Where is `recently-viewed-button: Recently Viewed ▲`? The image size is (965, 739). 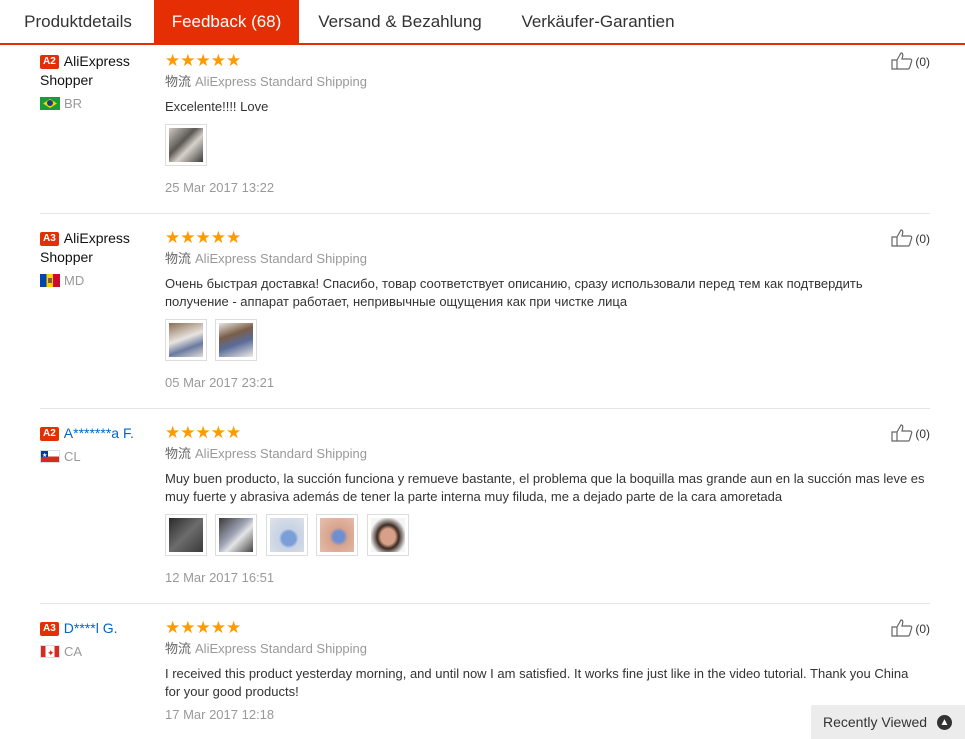 recently-viewed-button: Recently Viewed ▲ is located at coordinates (888, 722).